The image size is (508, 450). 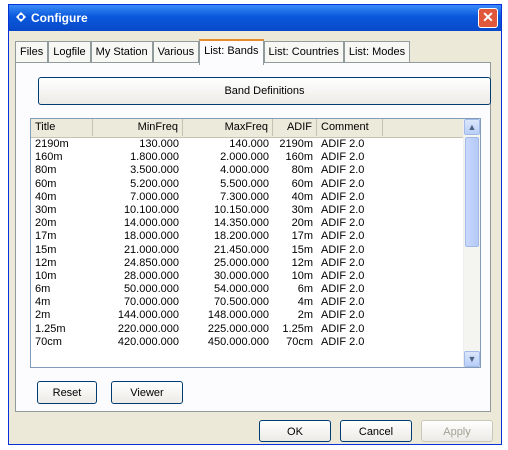 What do you see at coordinates (377, 52) in the screenshot?
I see `tab-list-modes: List: Modes` at bounding box center [377, 52].